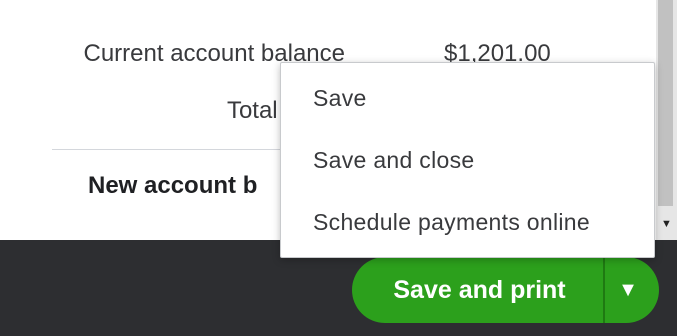 Image resolution: width=677 pixels, height=336 pixels. I want to click on save-and-print-split-button: Save and print ▼, so click(505, 290).